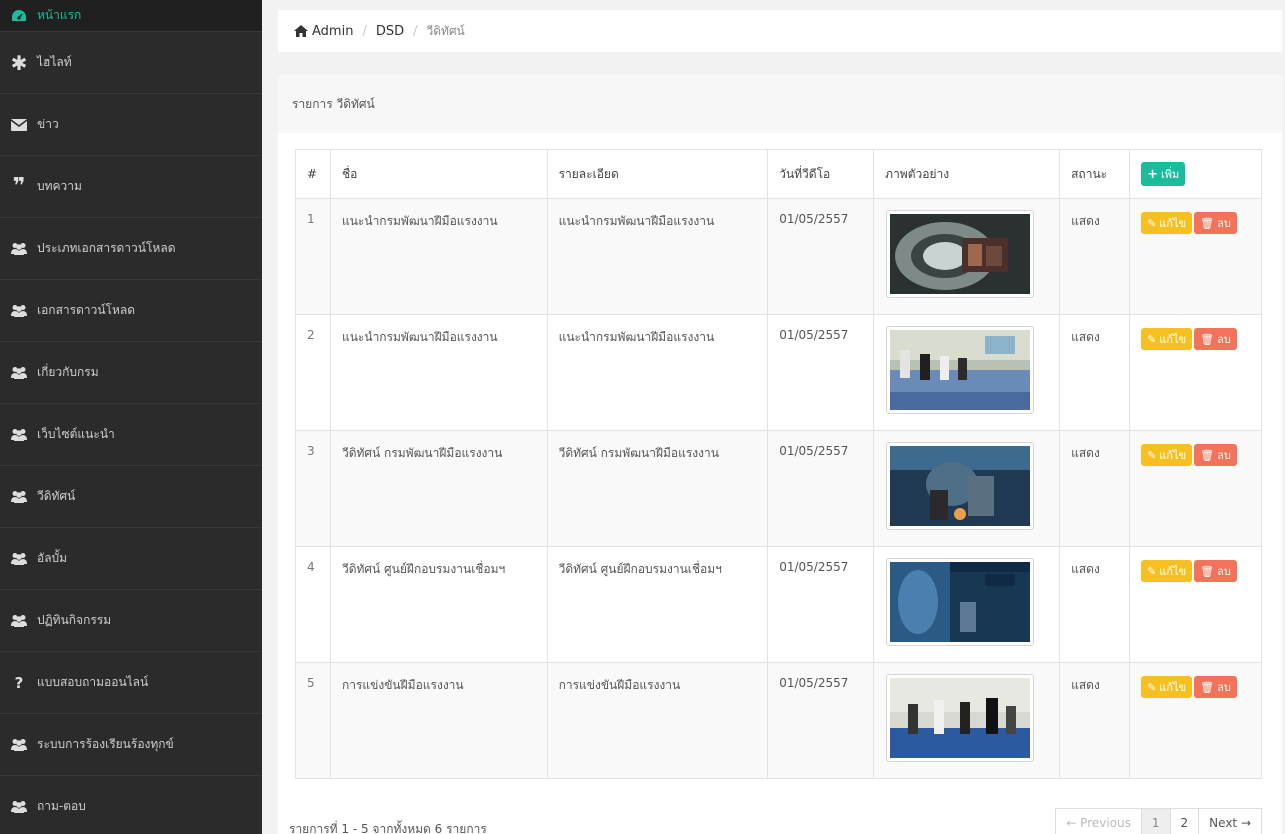  Describe the element at coordinates (131, 805) in the screenshot. I see `sidebar-item-faq: ถาม-ตอบ` at that location.